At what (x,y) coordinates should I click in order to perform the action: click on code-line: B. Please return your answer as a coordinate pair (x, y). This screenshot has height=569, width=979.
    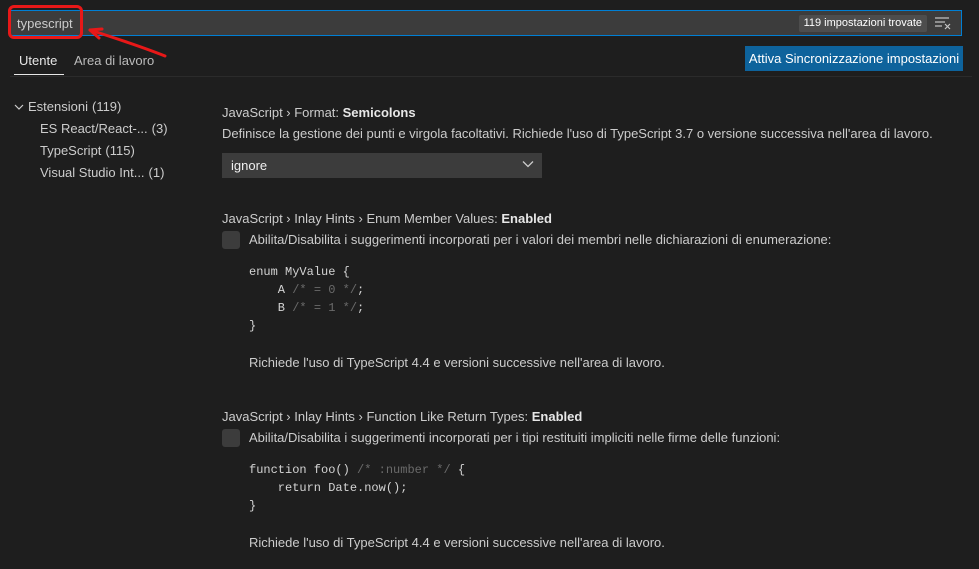
    Looking at the image, I should click on (271, 308).